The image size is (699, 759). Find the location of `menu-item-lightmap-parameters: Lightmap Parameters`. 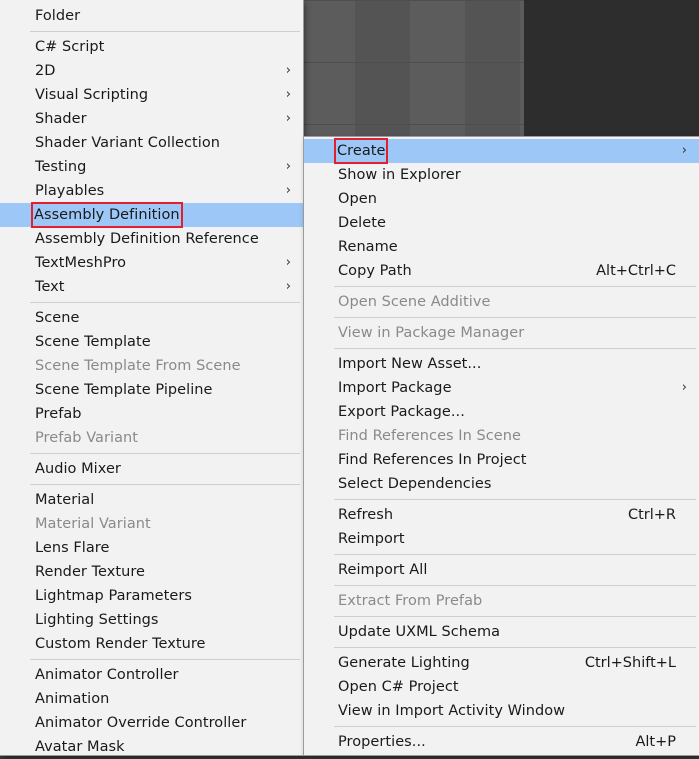

menu-item-lightmap-parameters: Lightmap Parameters is located at coordinates (151, 596).